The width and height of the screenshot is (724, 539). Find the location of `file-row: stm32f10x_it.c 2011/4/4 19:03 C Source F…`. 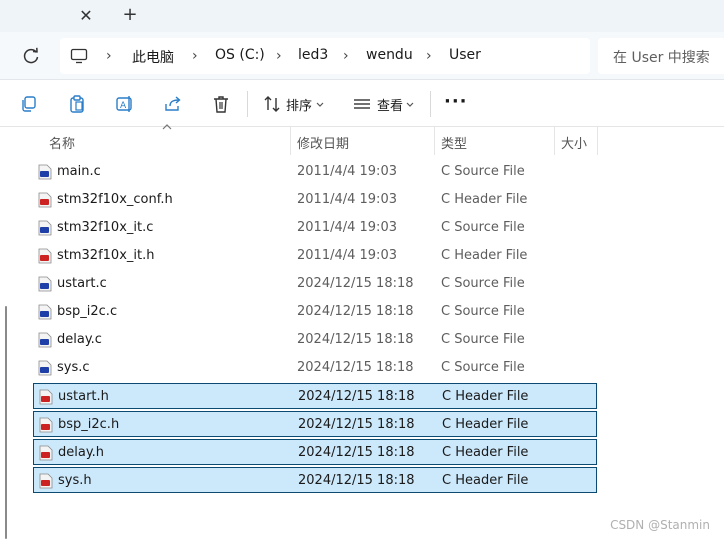

file-row: stm32f10x_it.c 2011/4/4 19:03 C Source F… is located at coordinates (315, 228).